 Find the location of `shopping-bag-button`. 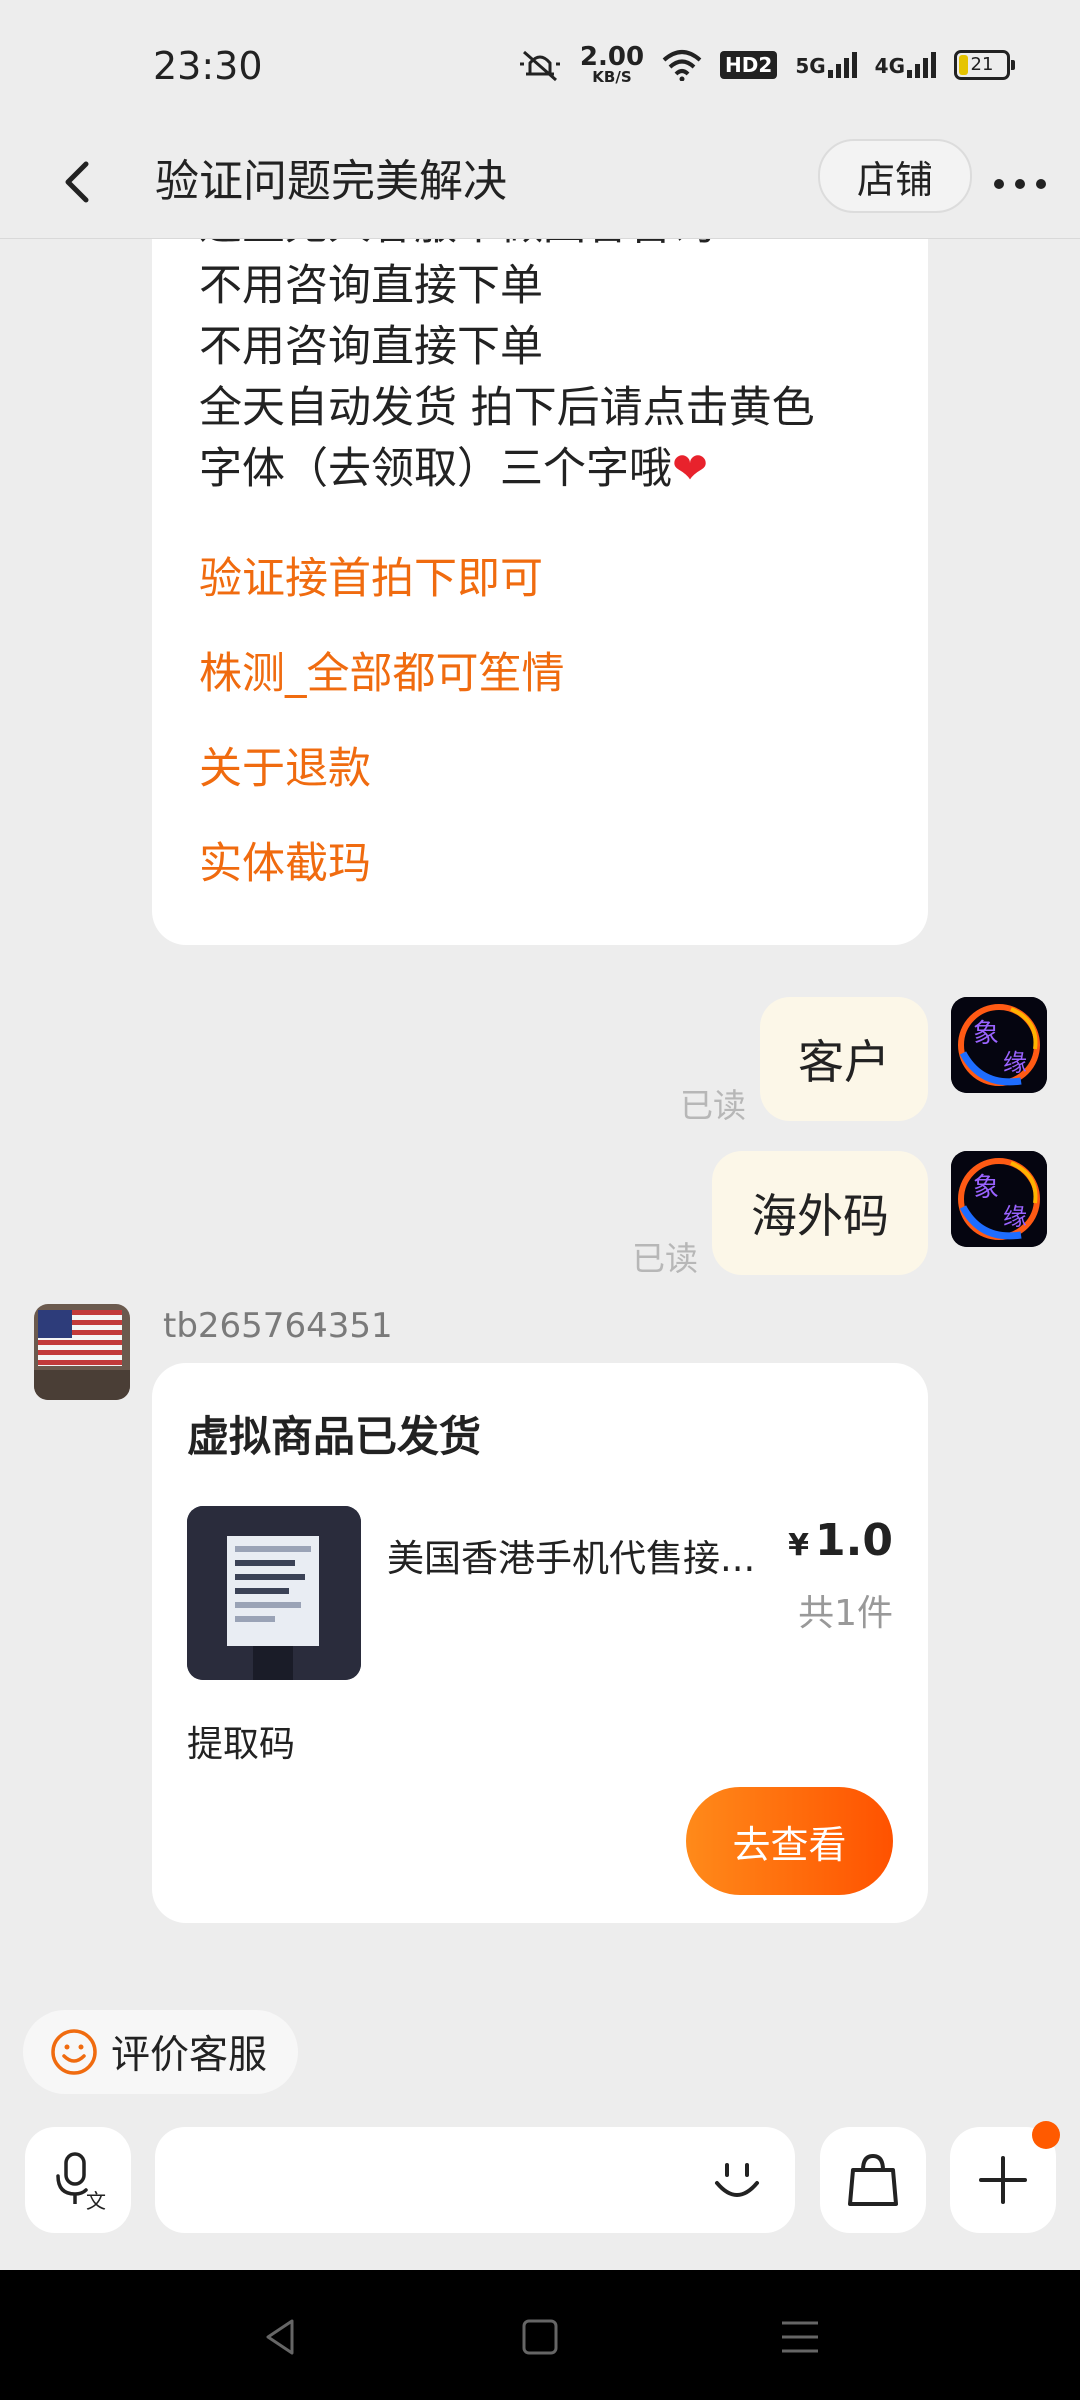

shopping-bag-button is located at coordinates (873, 2180).